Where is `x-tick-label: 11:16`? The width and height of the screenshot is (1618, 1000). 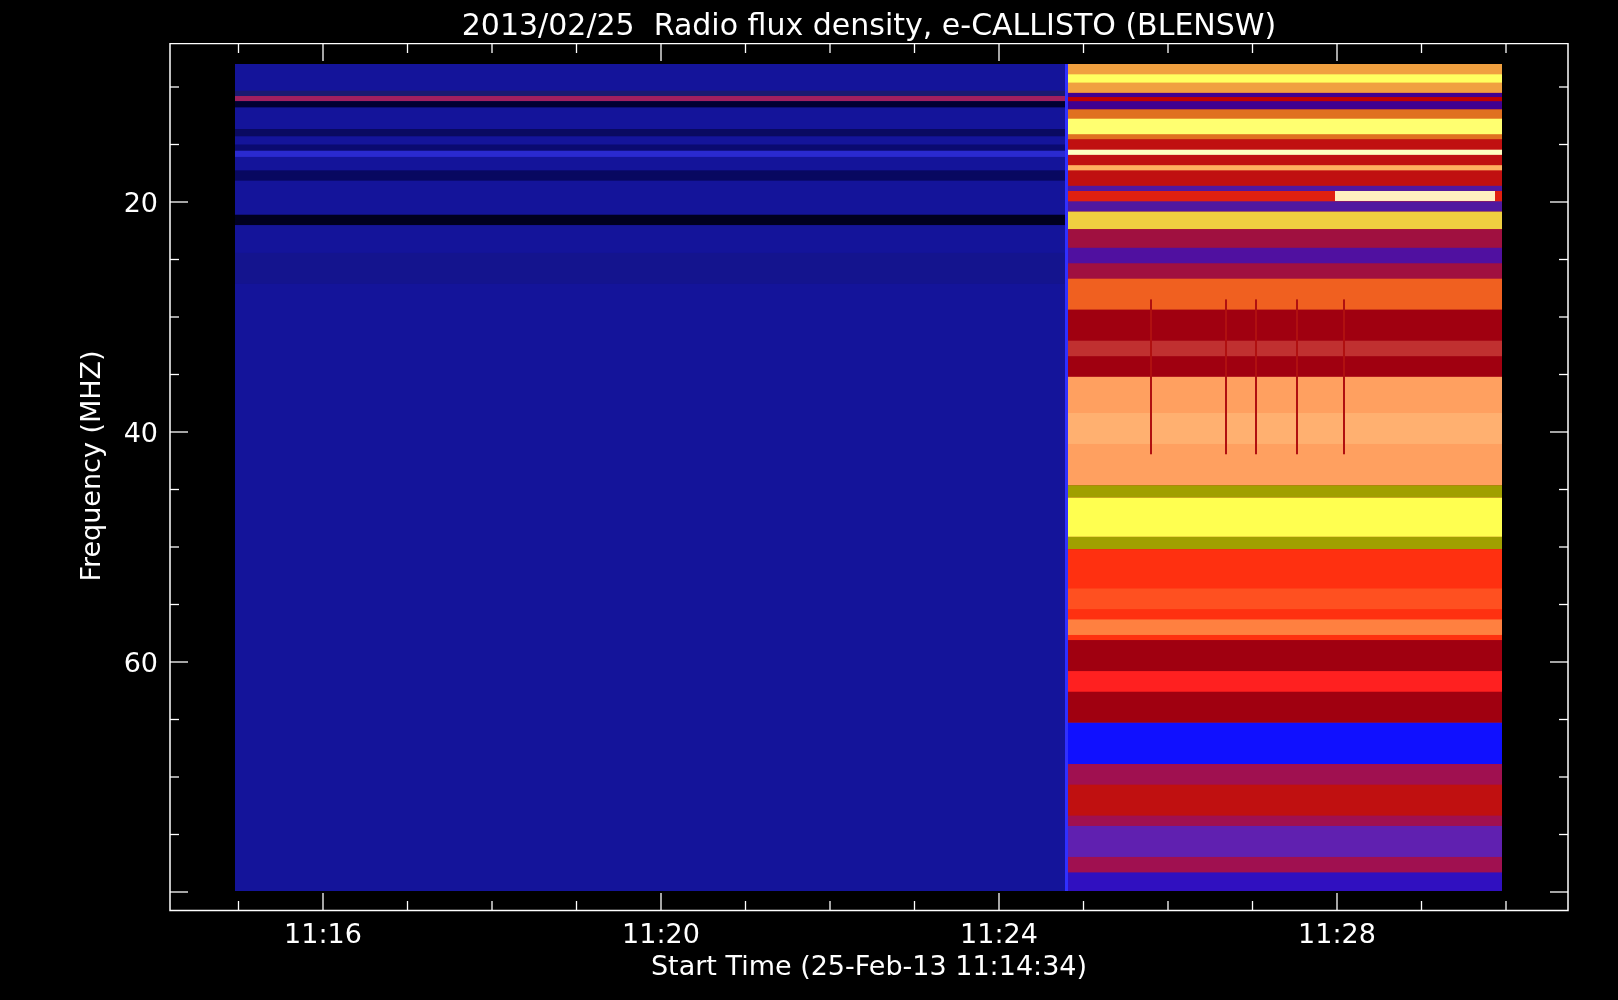 x-tick-label: 11:16 is located at coordinates (323, 933).